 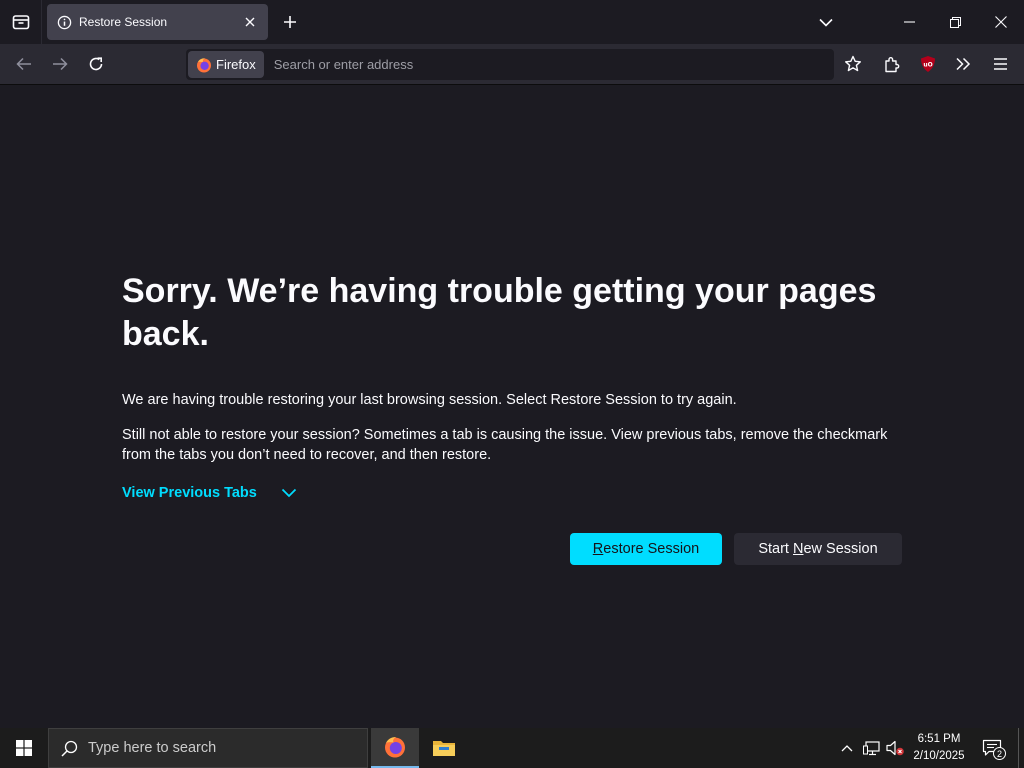 I want to click on search-icon, so click(x=69, y=748).